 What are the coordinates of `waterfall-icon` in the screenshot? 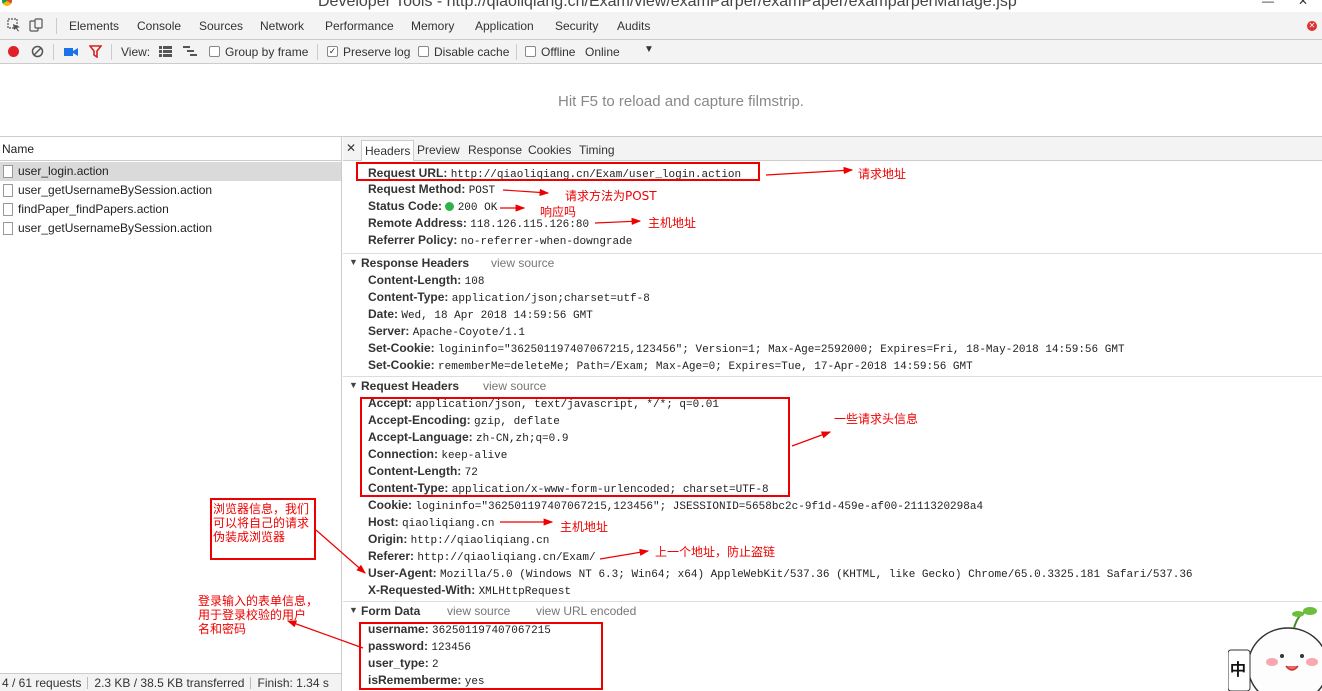 It's located at (190, 53).